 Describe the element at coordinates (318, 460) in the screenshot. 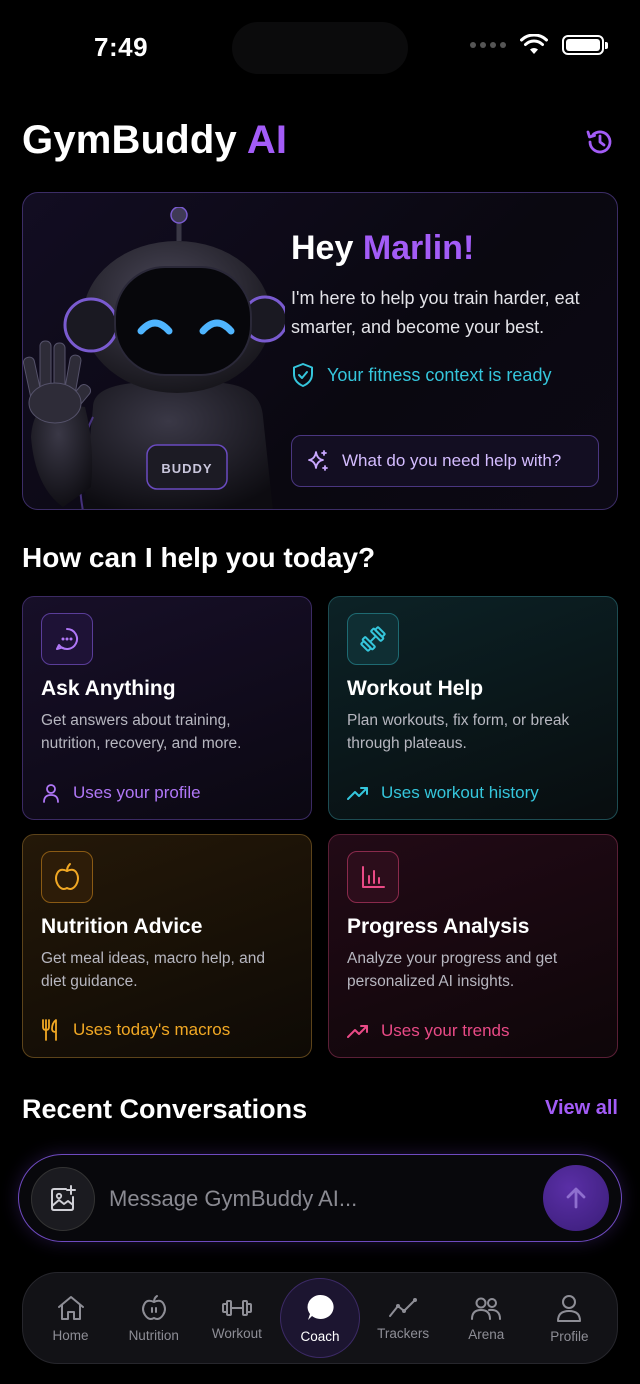

I see `sparkles-icon` at that location.